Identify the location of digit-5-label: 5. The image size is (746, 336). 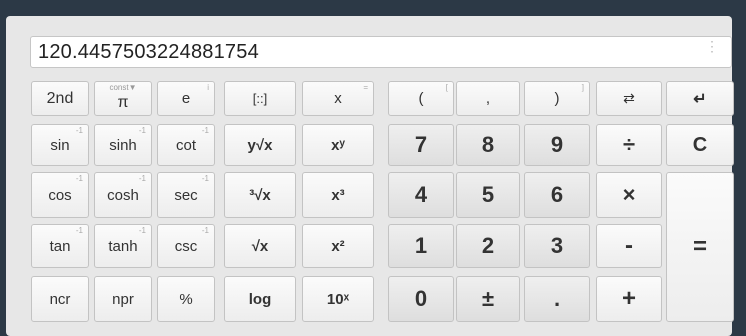
(488, 194).